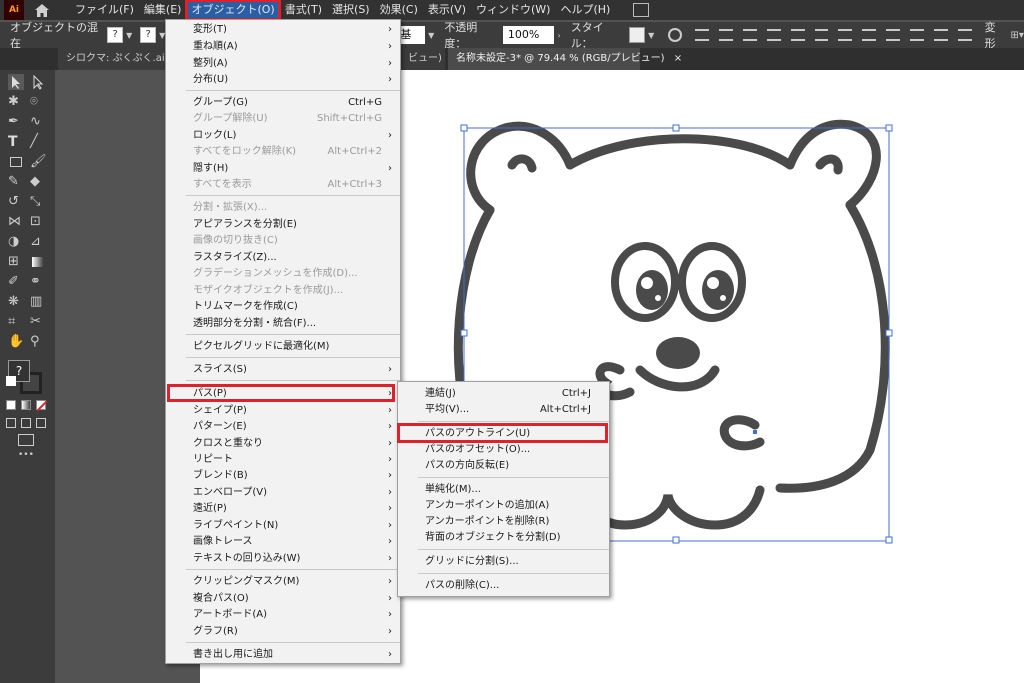  I want to click on object-menu-item: トリムマークを作成(C), so click(283, 307).